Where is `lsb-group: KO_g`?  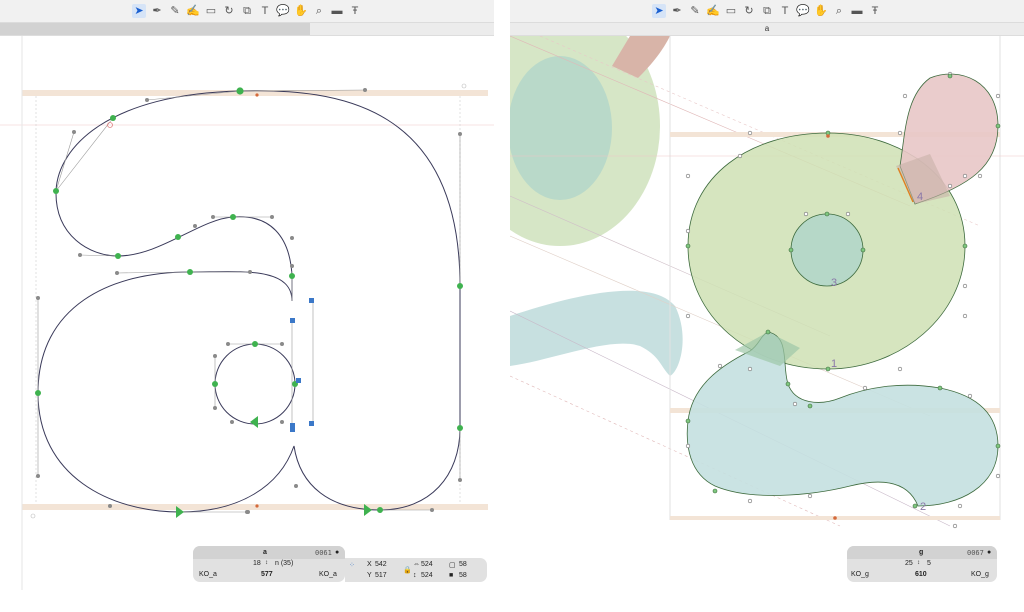
lsb-group: KO_g is located at coordinates (860, 574).